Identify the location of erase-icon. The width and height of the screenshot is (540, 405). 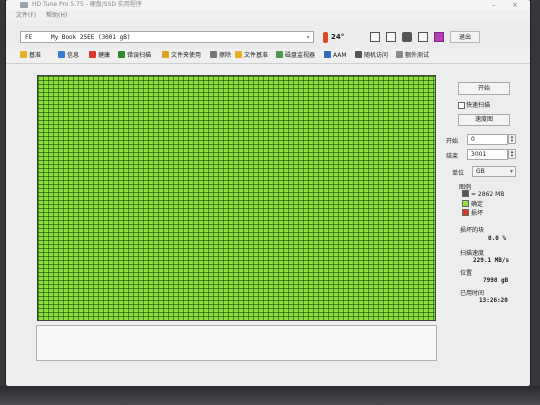
(213, 54).